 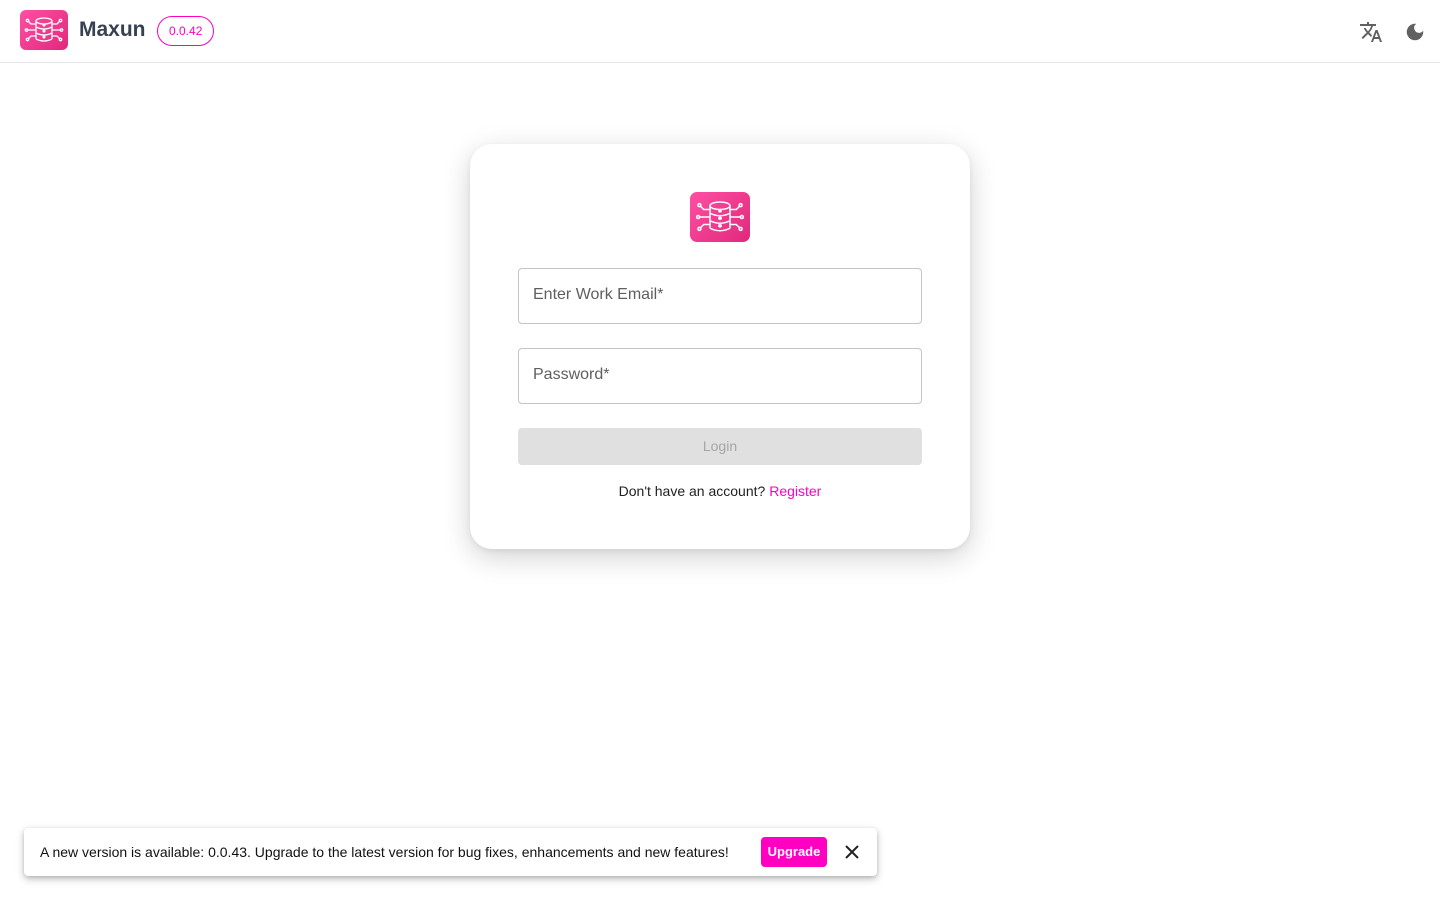 What do you see at coordinates (794, 852) in the screenshot?
I see `upgrade-button: Upgrade` at bounding box center [794, 852].